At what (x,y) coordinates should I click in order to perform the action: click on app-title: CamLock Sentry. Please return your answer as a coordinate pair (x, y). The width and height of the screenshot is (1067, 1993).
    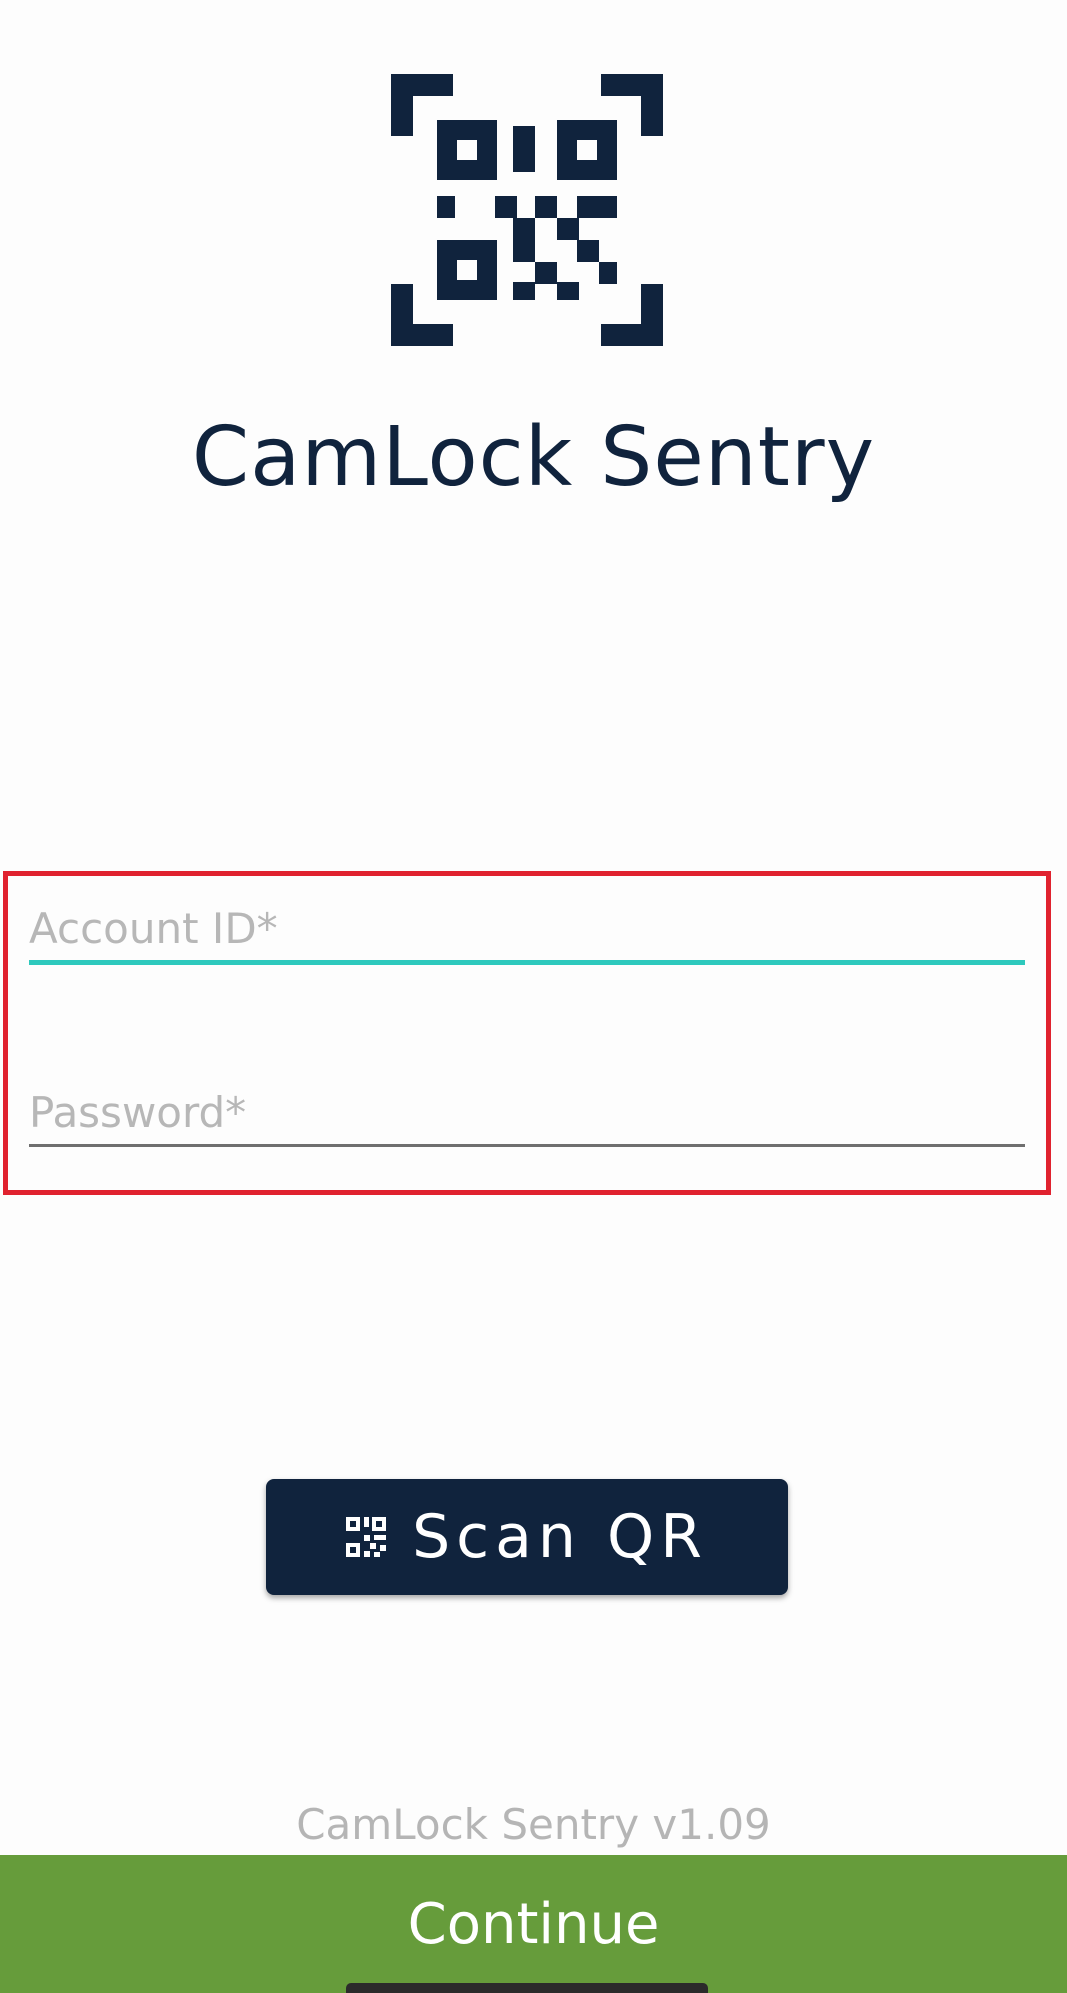
    Looking at the image, I should click on (533, 457).